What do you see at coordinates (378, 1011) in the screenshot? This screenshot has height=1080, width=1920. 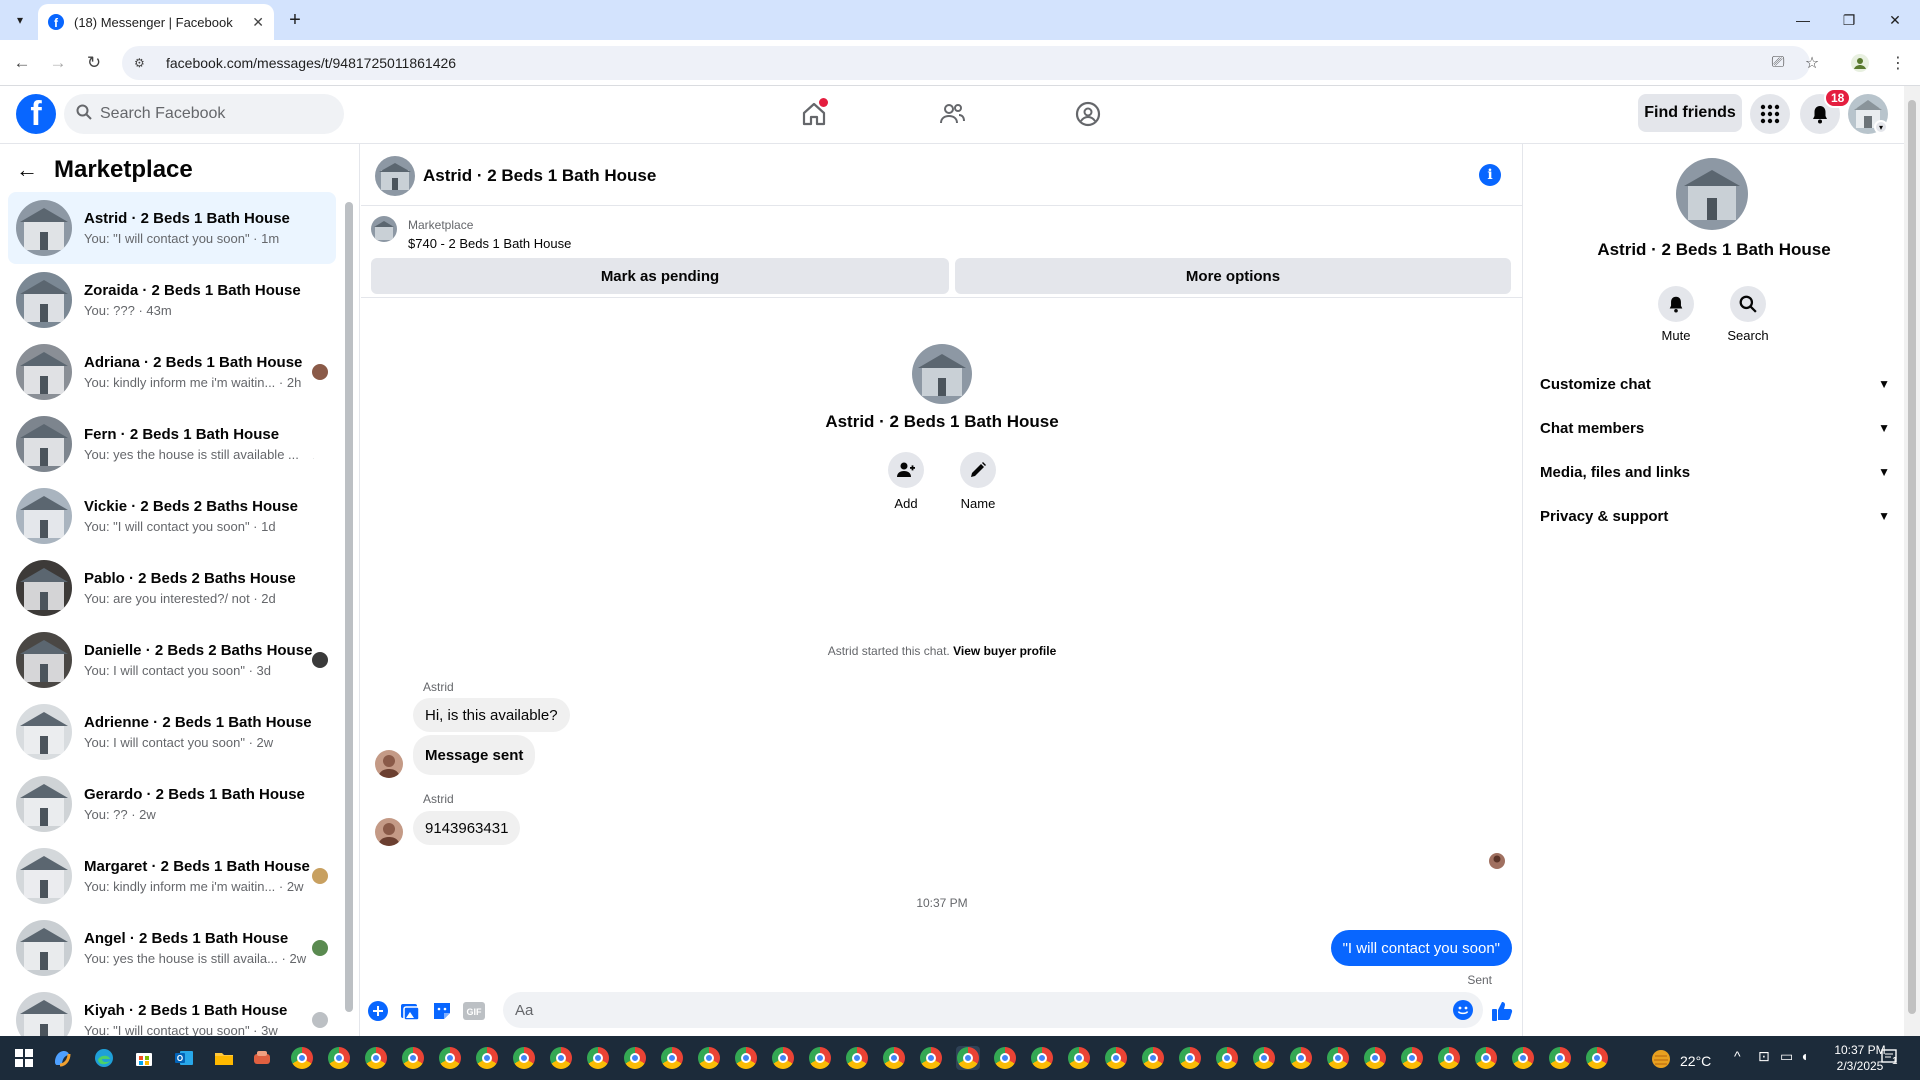 I see `plus-icon` at bounding box center [378, 1011].